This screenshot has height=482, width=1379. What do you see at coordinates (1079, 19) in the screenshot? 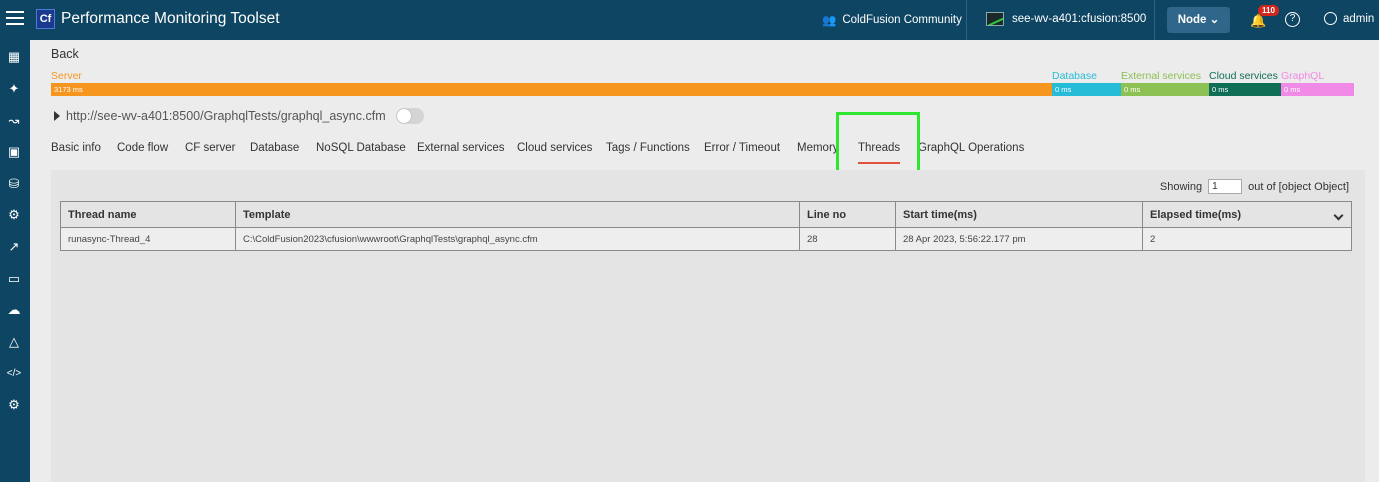
I see `server-name: see-wv-a401:cfusion:8500` at bounding box center [1079, 19].